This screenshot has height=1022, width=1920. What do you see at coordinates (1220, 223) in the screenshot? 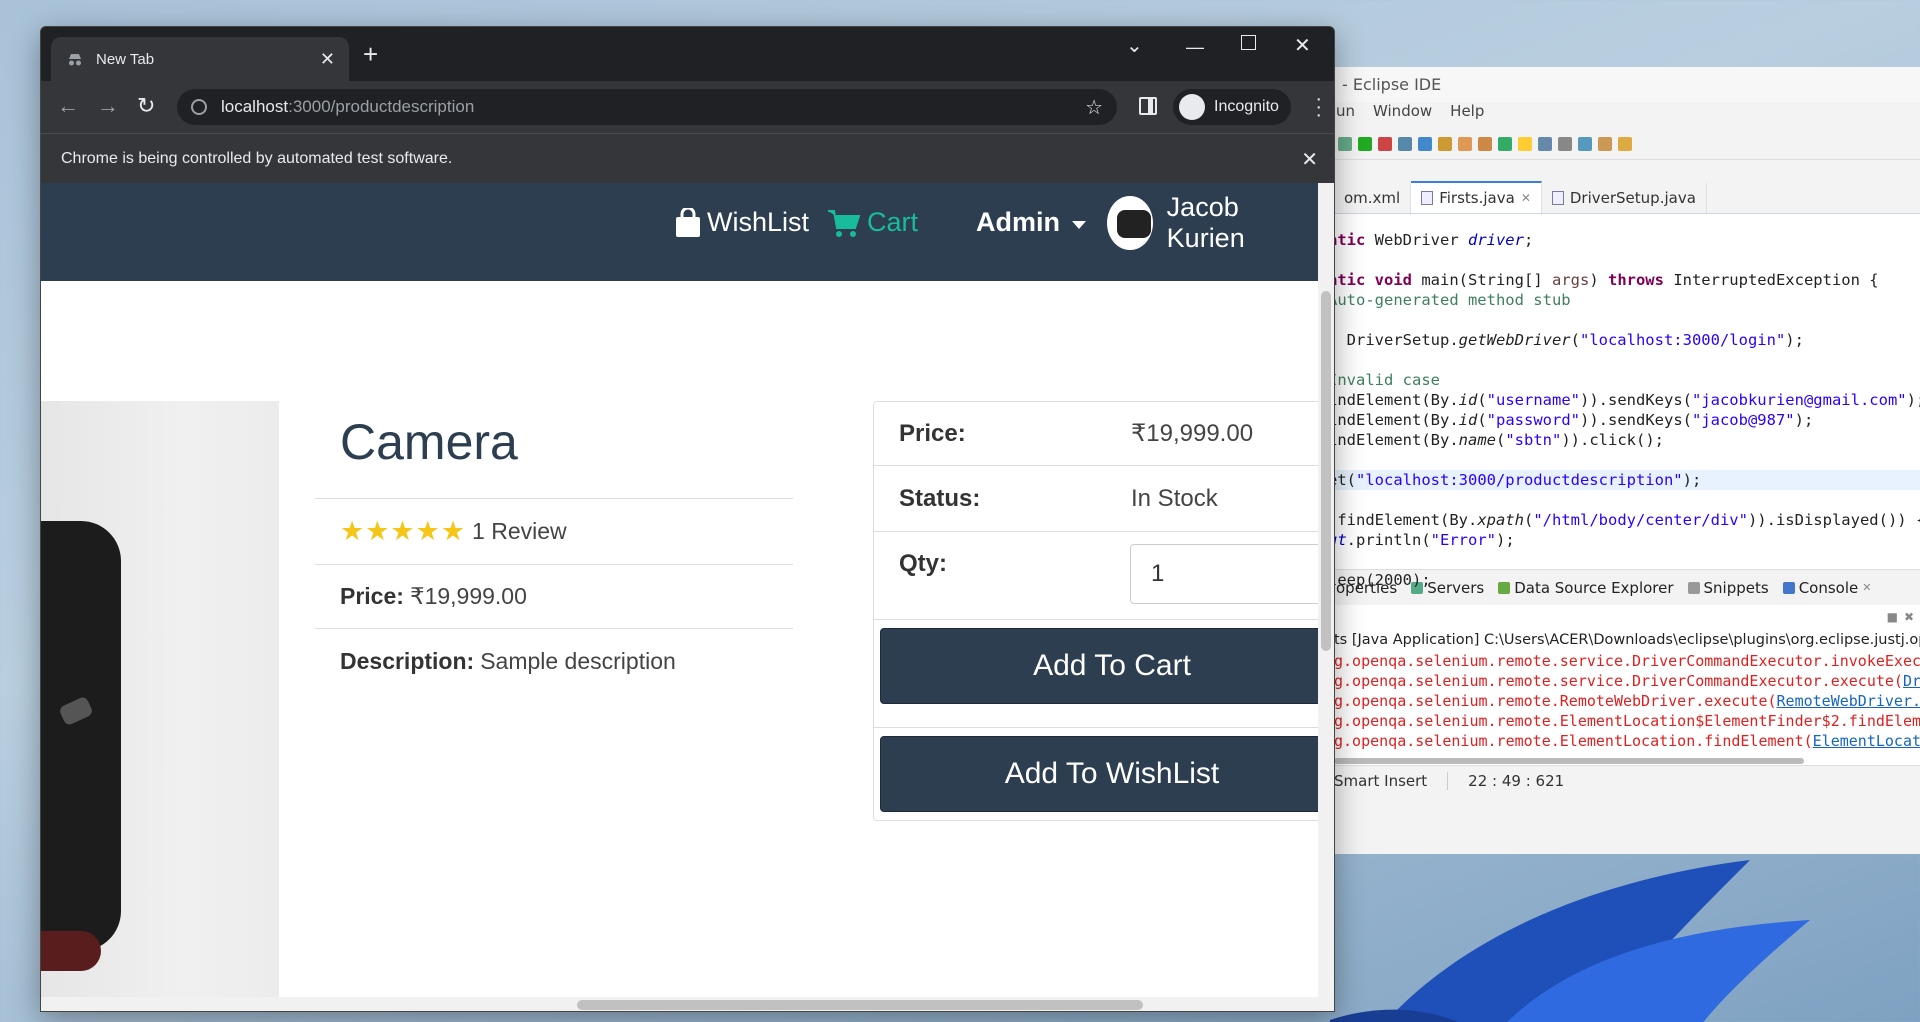
I see `user-dropdown: Jacob Kurien` at bounding box center [1220, 223].